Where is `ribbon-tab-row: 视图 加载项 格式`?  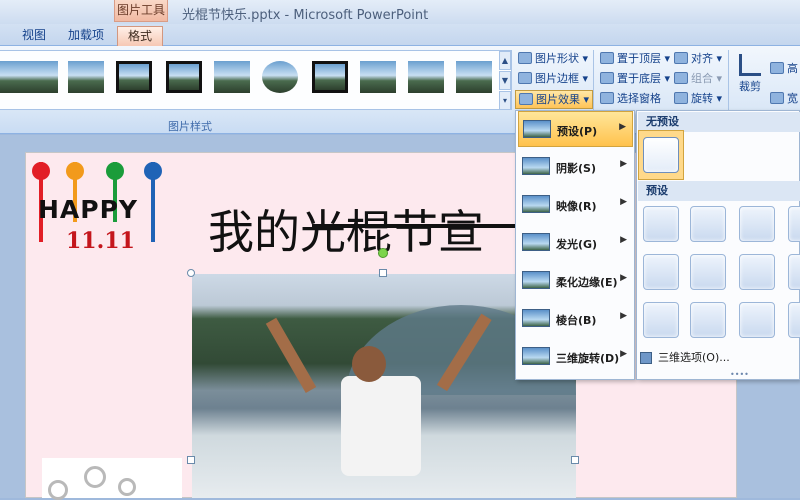
ribbon-tab-row: 视图 加载项 格式 is located at coordinates (400, 35).